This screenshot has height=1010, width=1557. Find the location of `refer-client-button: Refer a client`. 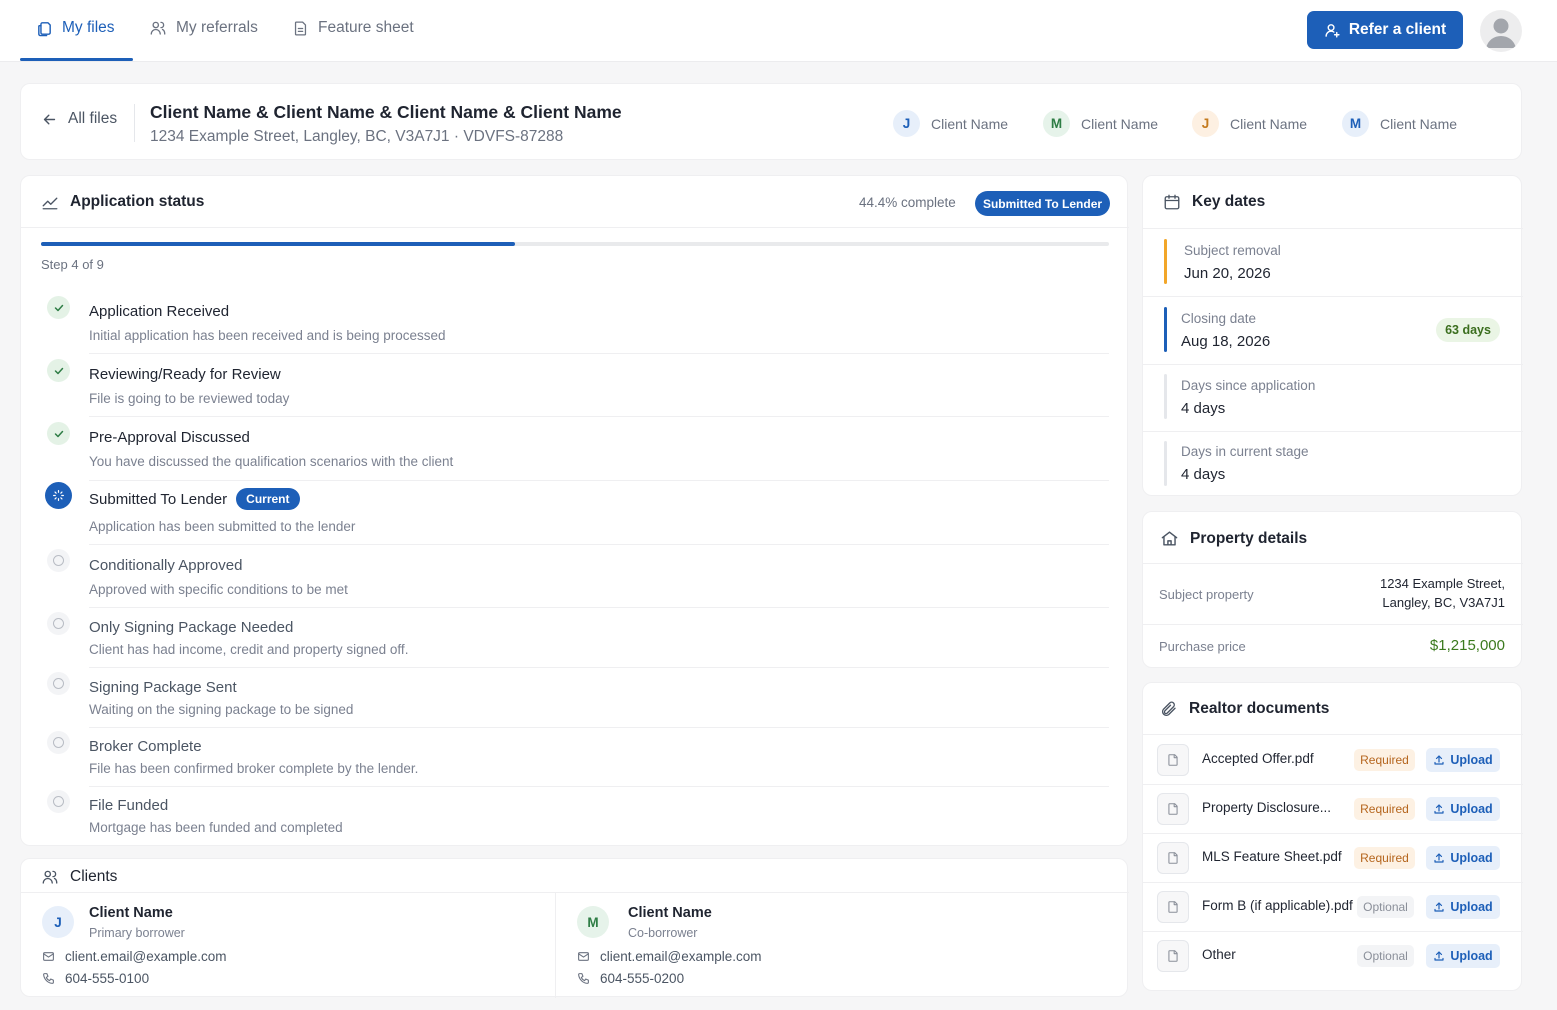

refer-client-button: Refer a client is located at coordinates (1385, 30).